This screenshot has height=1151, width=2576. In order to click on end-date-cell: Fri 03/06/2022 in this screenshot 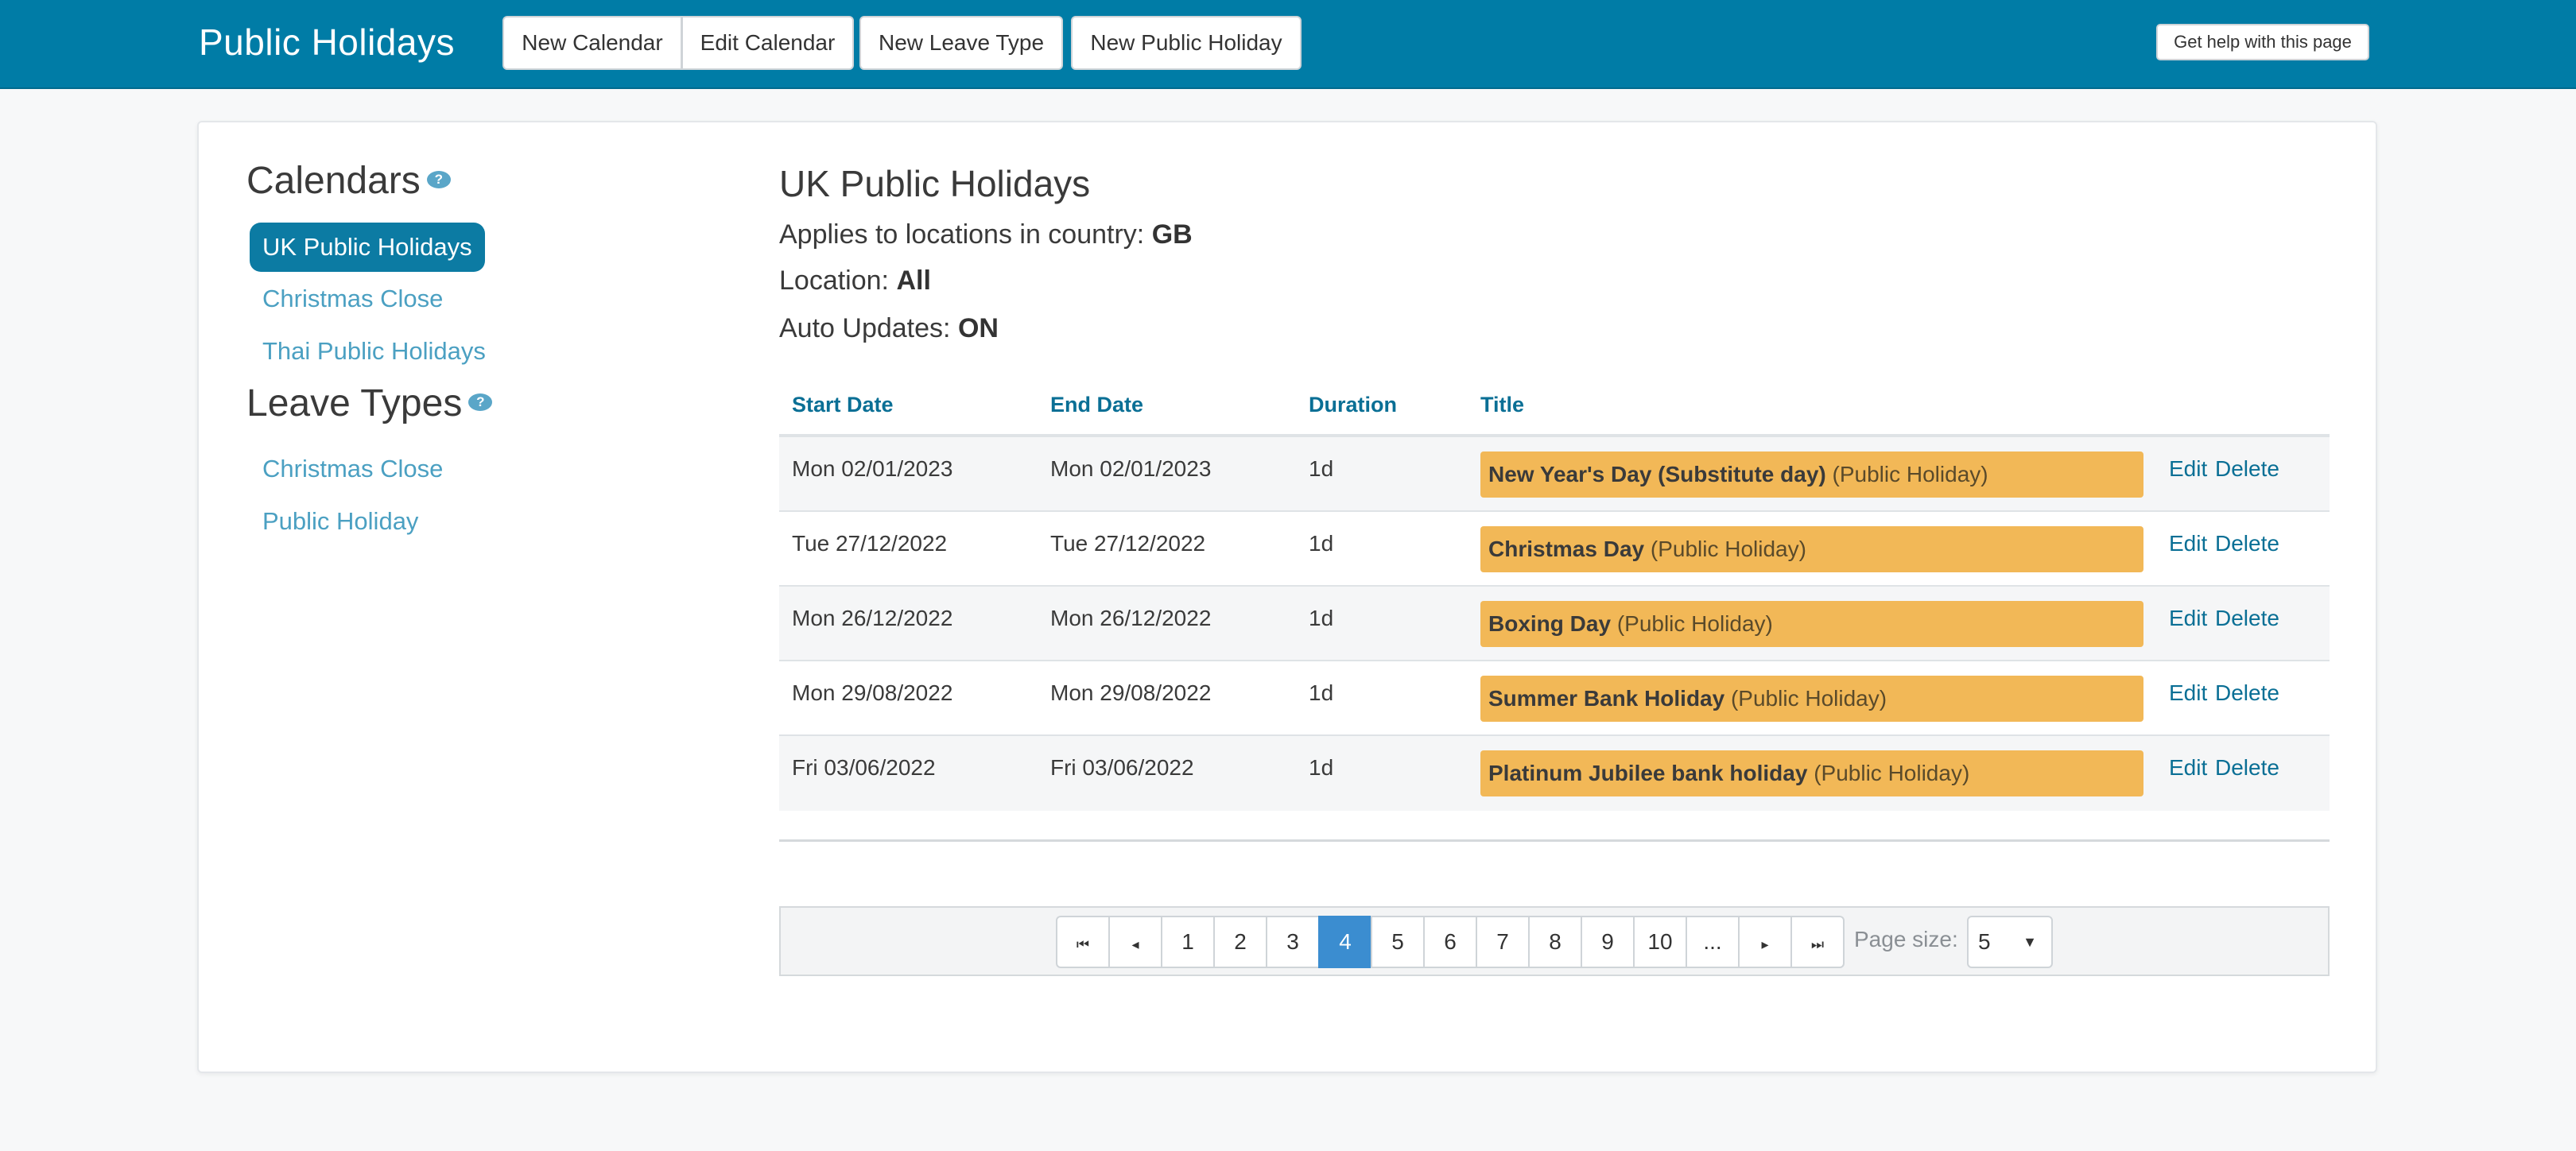, I will do `click(1122, 767)`.